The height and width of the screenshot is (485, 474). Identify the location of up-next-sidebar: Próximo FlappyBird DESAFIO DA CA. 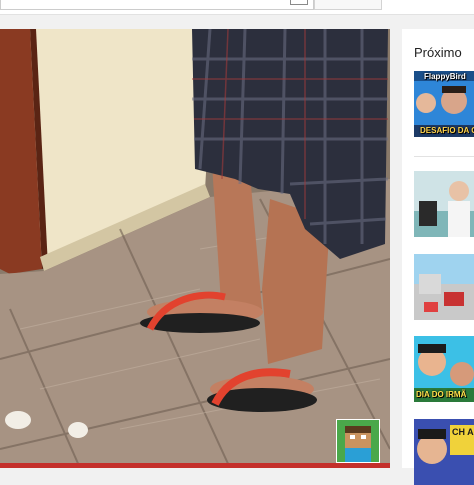
(438, 257).